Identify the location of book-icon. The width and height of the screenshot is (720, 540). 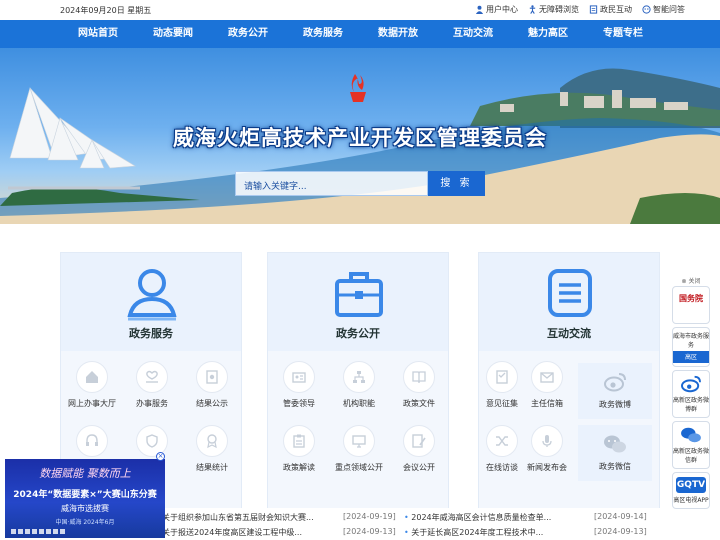
(419, 377).